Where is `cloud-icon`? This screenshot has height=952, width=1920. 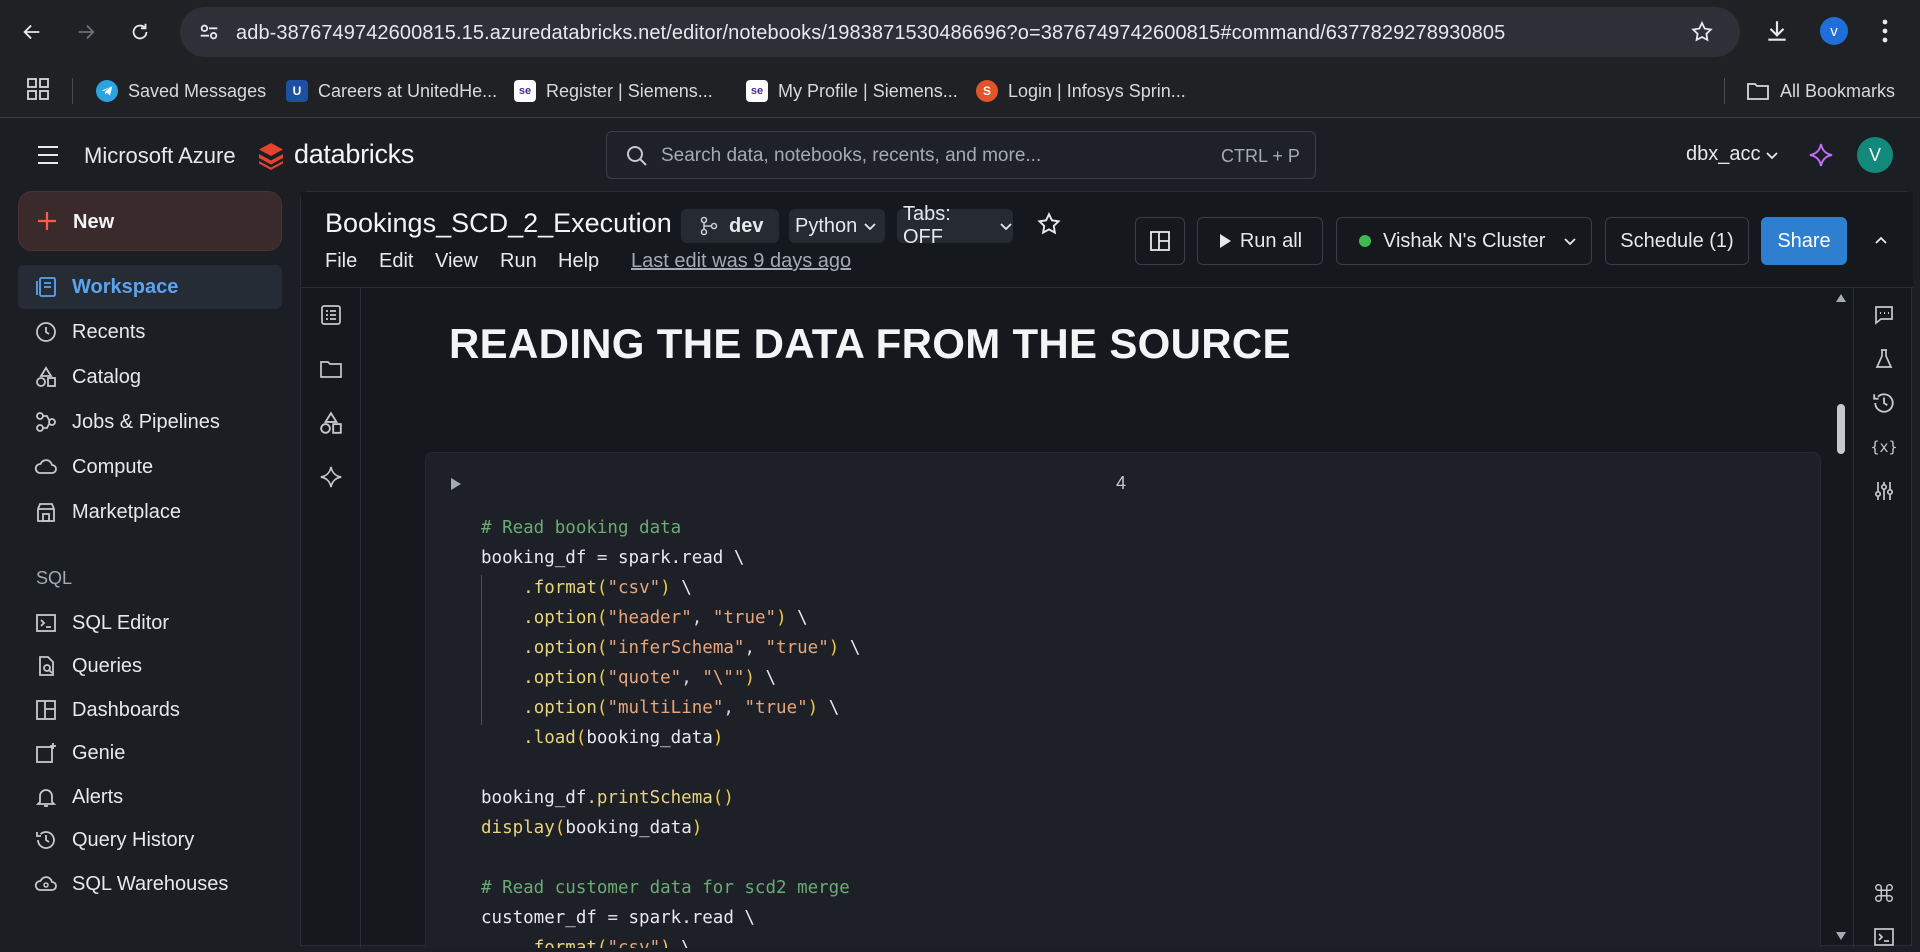 cloud-icon is located at coordinates (46, 467).